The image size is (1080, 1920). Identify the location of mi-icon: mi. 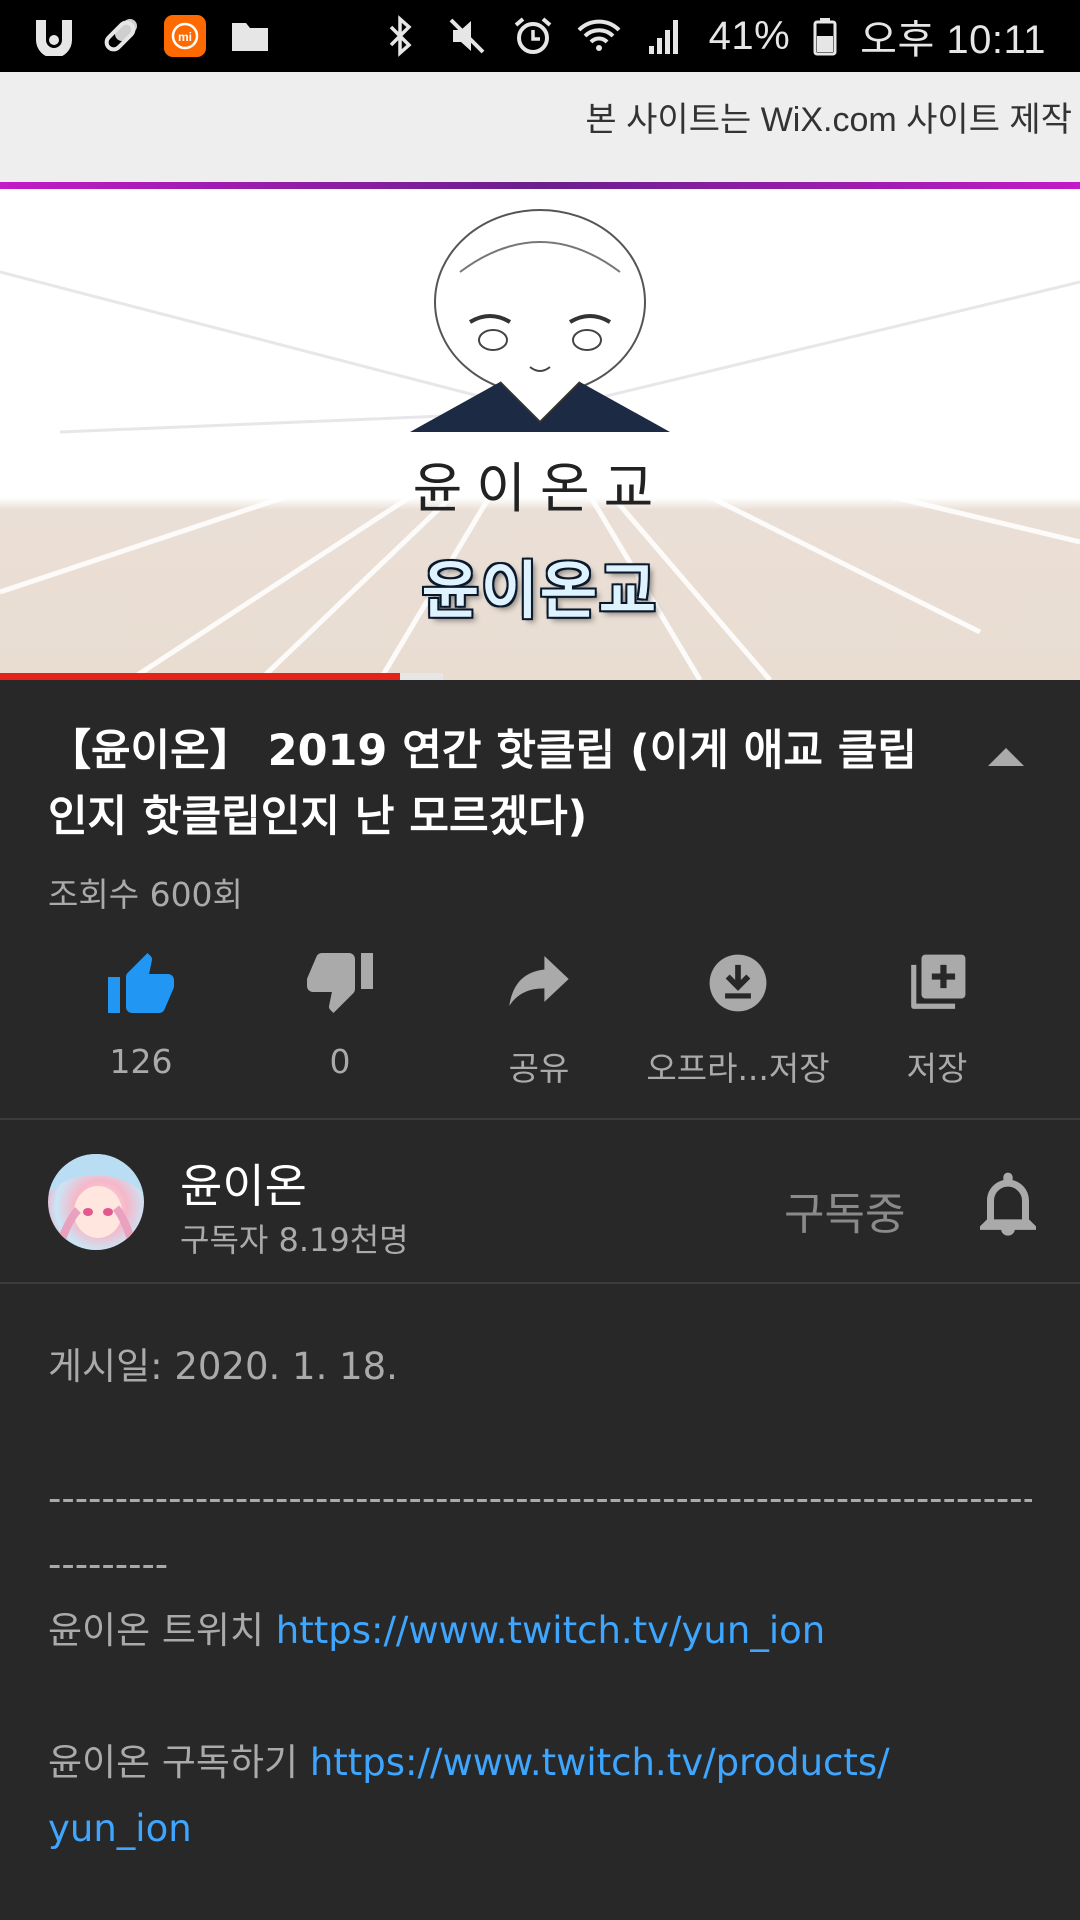
(185, 36).